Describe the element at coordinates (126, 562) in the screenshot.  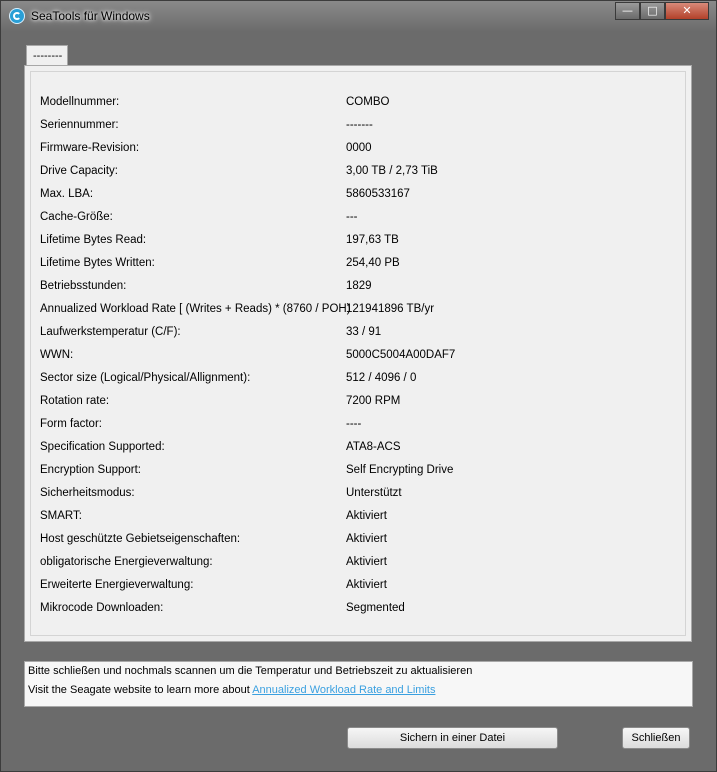
I see `detail-label: obligatorische Energieverwaltung:` at that location.